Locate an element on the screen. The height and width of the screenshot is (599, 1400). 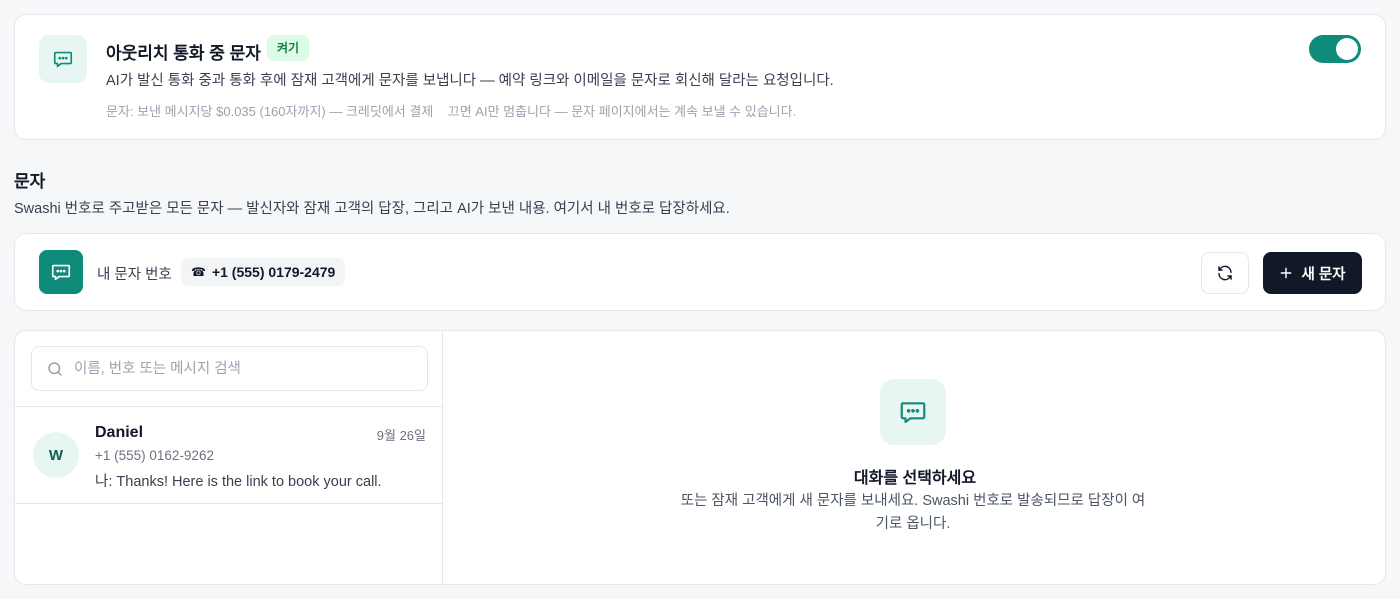
refresh-icon is located at coordinates (1225, 273).